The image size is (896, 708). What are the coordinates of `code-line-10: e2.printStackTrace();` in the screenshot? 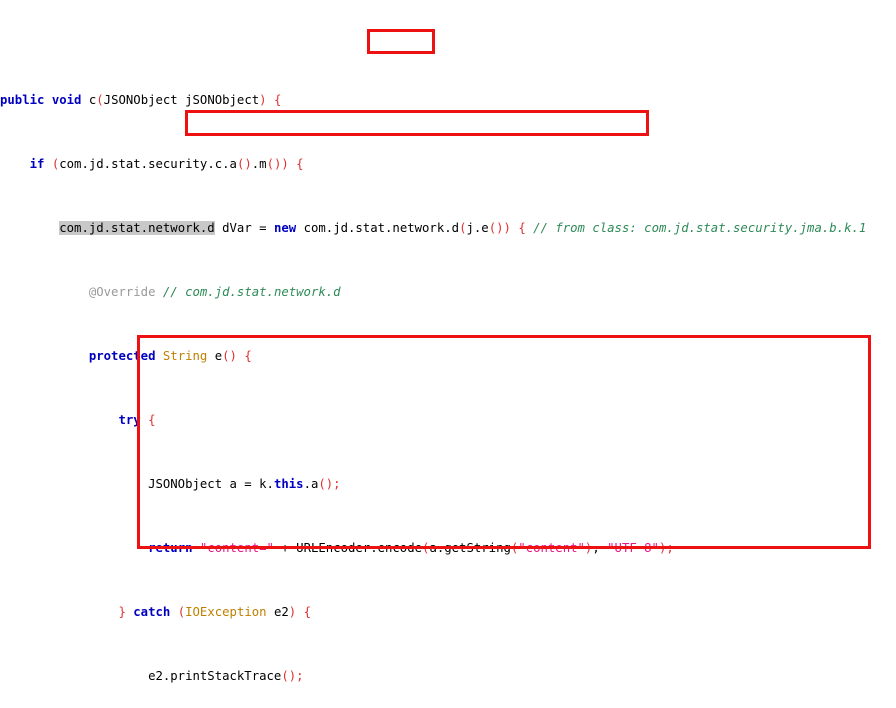 It's located at (448, 676).